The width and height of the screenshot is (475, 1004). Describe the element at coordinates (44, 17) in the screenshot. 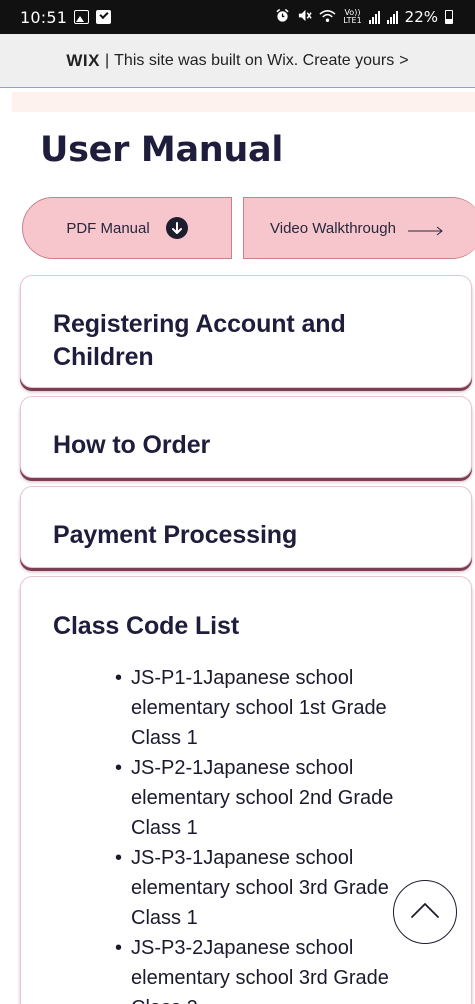

I see `status-time: 10:51` at that location.